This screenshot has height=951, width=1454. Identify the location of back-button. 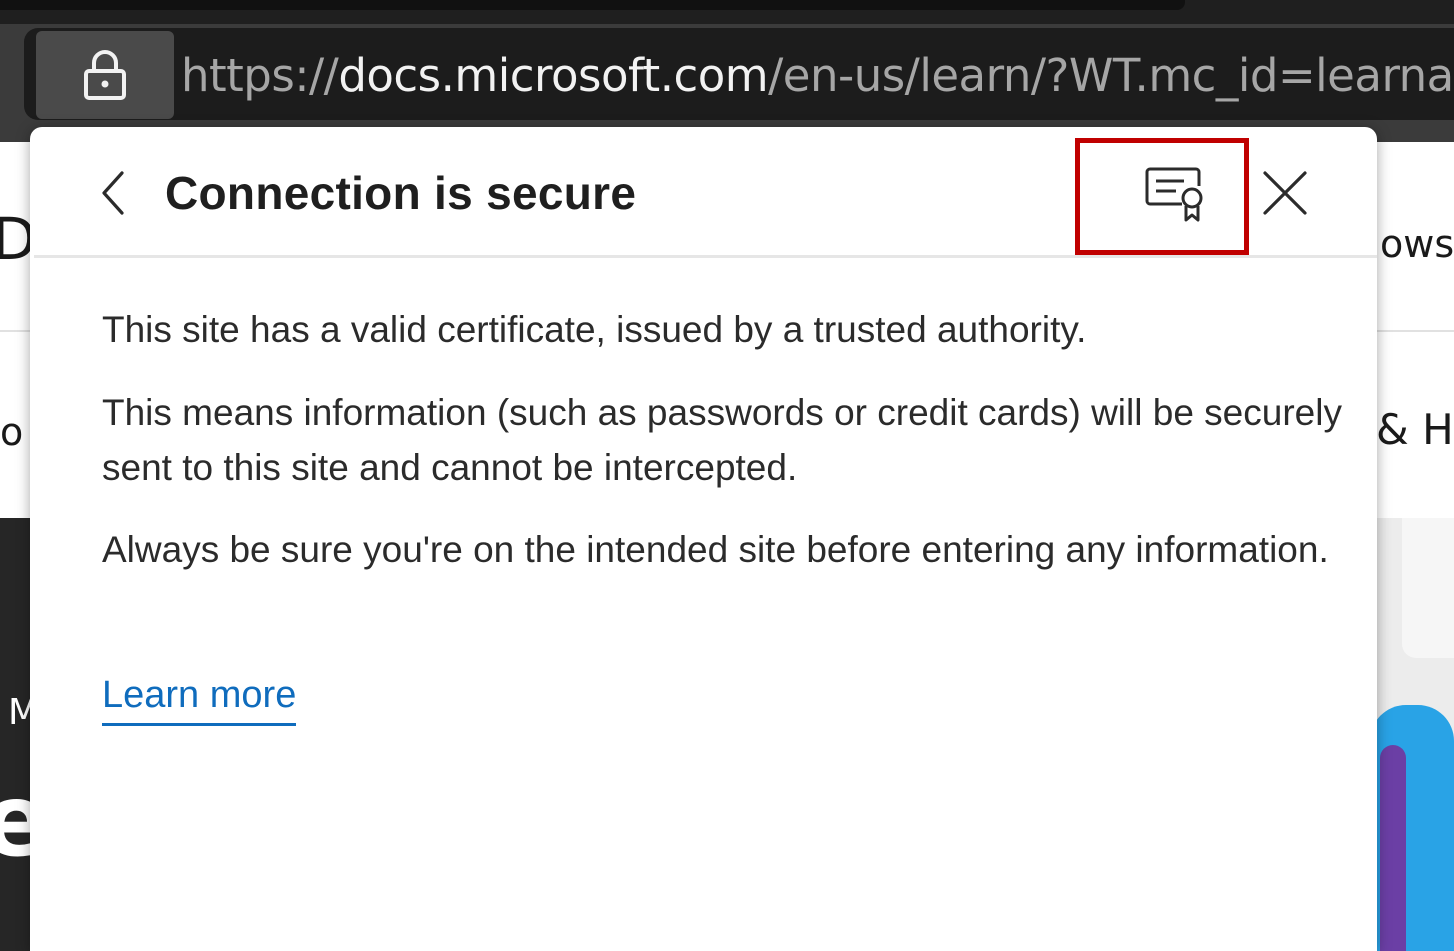
(113, 193).